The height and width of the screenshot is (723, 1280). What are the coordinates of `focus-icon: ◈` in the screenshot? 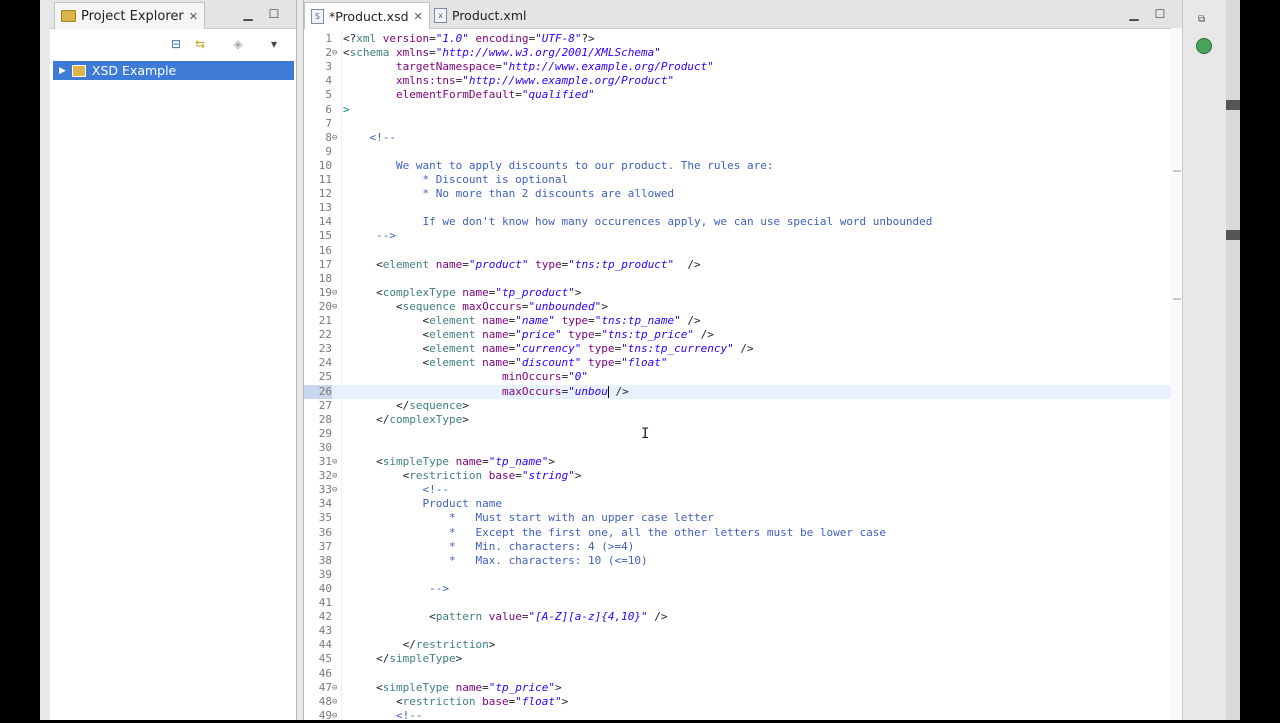 It's located at (238, 44).